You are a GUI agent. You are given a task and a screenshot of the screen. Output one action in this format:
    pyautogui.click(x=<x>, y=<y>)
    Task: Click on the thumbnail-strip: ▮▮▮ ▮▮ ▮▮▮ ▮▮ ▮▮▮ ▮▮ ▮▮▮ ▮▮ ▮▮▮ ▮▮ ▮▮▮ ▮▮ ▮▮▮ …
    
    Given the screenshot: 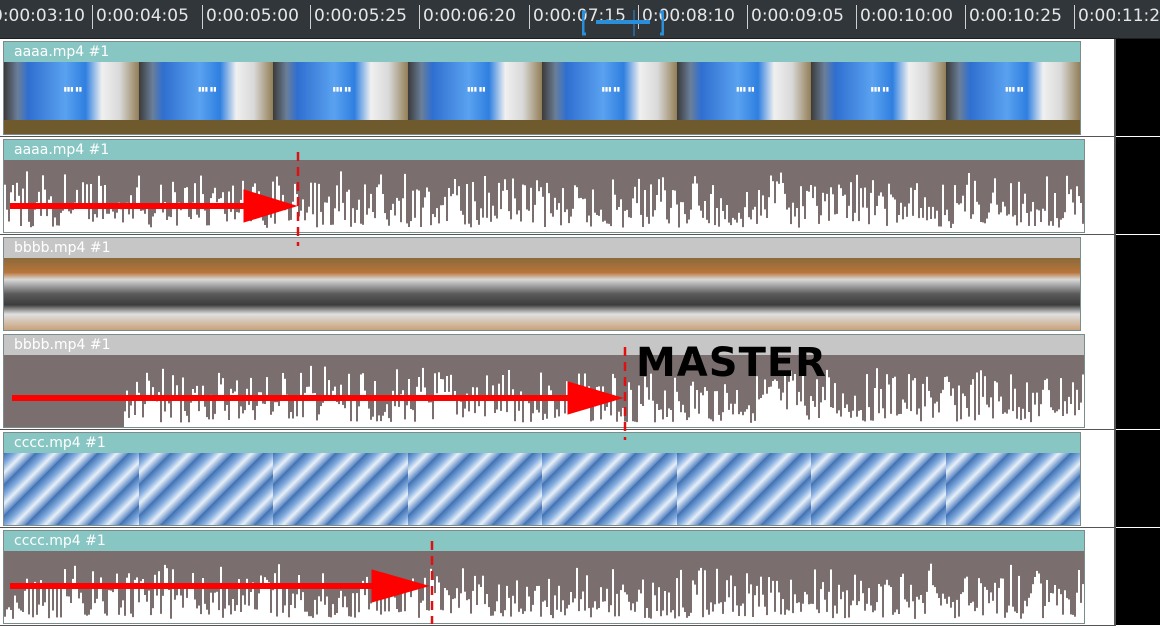 What is the action you would take?
    pyautogui.click(x=542, y=98)
    